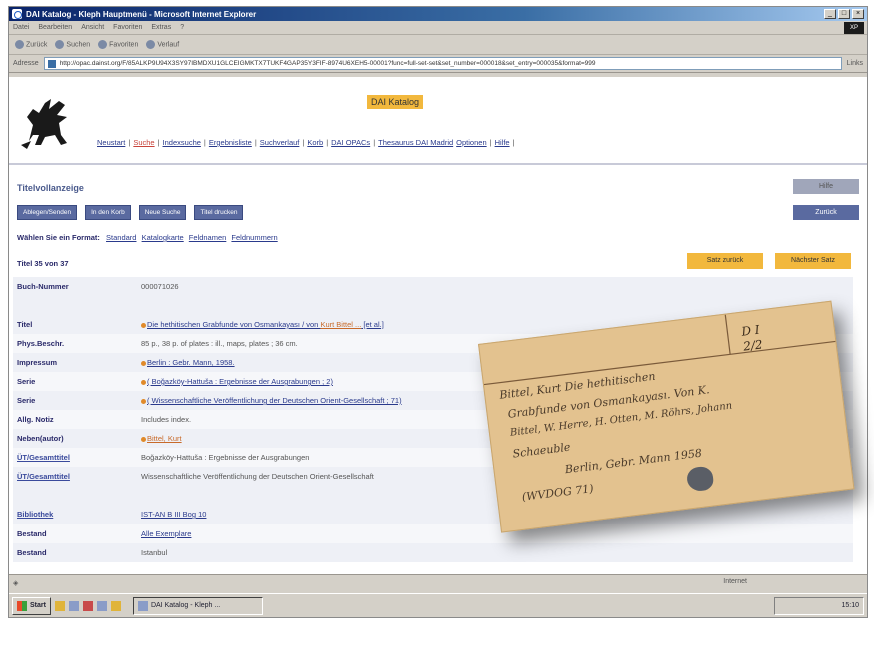  What do you see at coordinates (182, 142) in the screenshot?
I see `nav-indexsuche: Indexsuche` at bounding box center [182, 142].